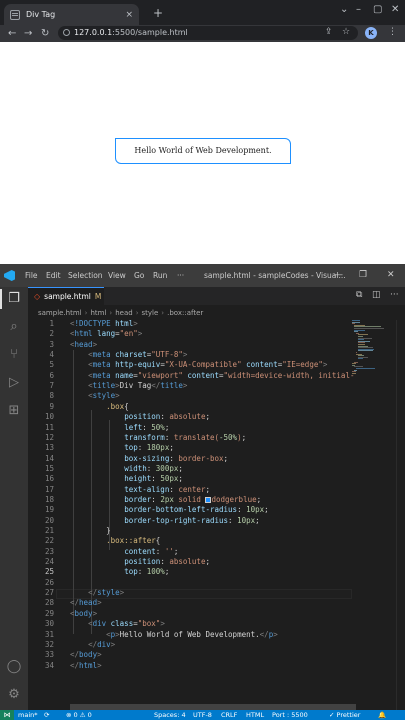 The width and height of the screenshot is (405, 720). What do you see at coordinates (53, 275) in the screenshot?
I see `menu-edit: Edit` at bounding box center [53, 275].